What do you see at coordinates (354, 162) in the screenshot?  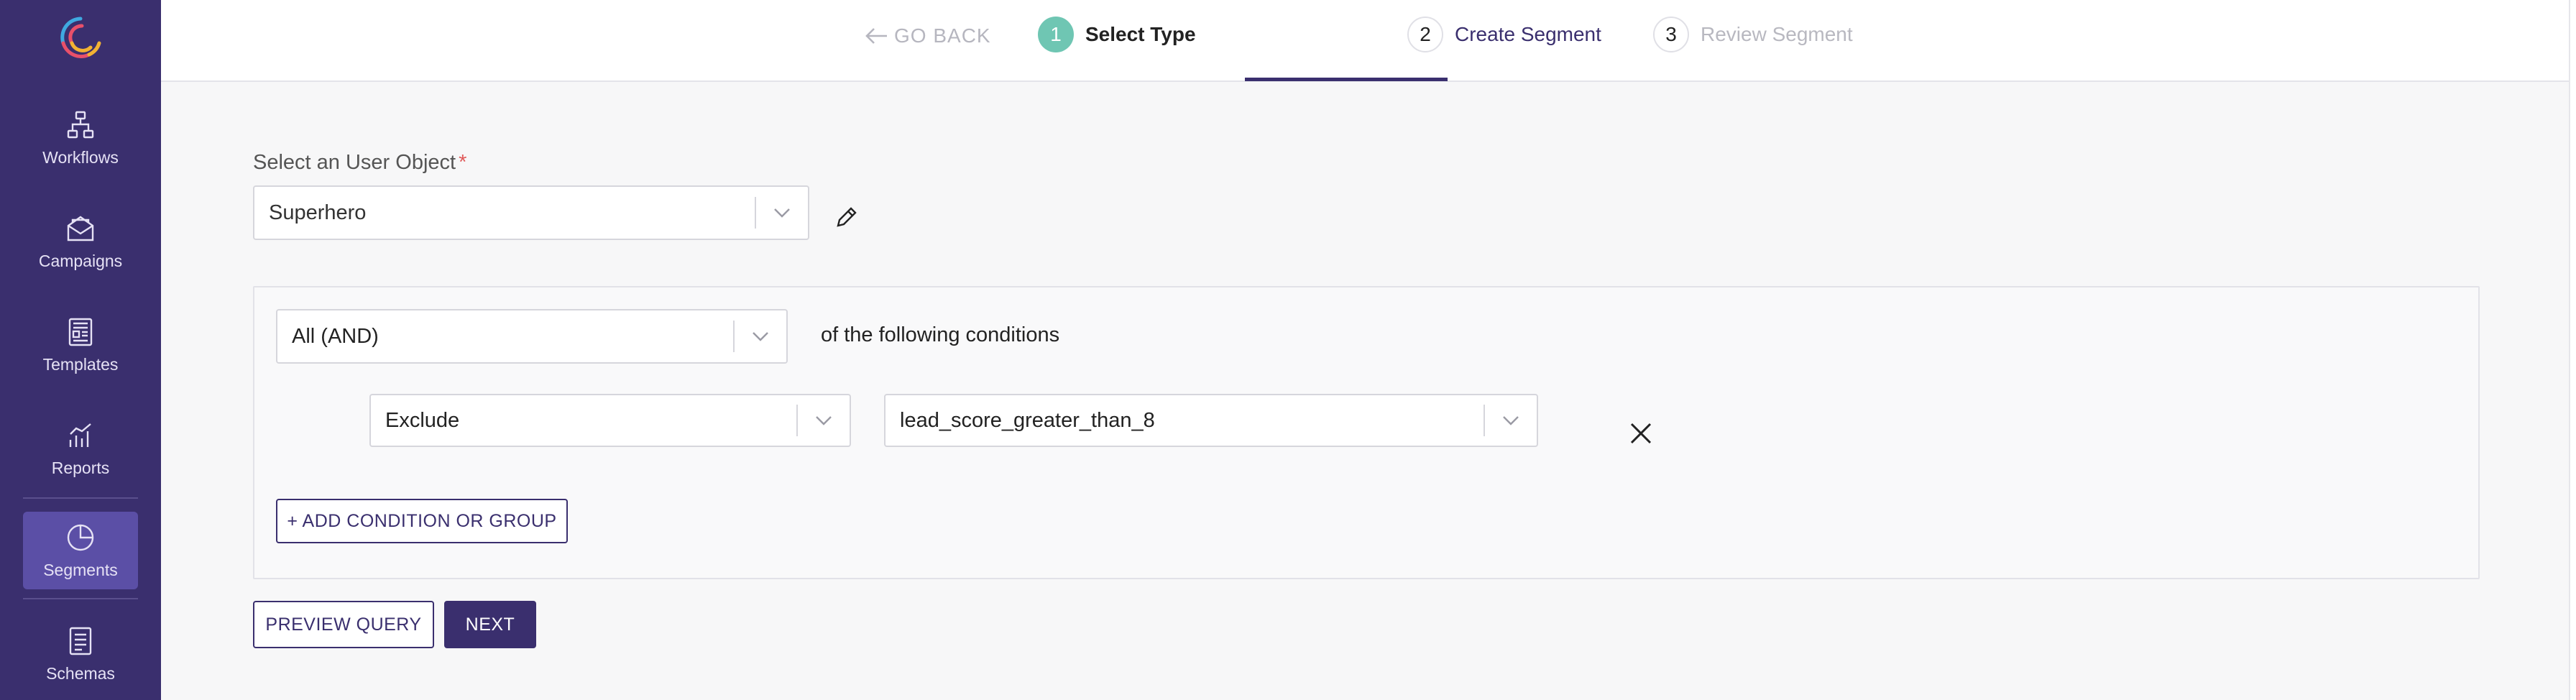 I see `user-object-label-text: Select an User Object` at bounding box center [354, 162].